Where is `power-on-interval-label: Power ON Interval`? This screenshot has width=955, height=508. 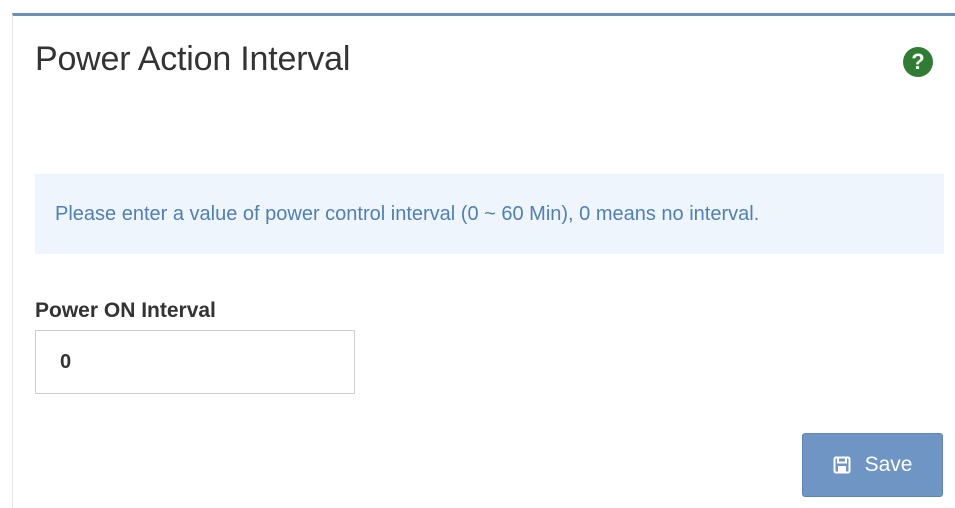
power-on-interval-label: Power ON Interval is located at coordinates (125, 310).